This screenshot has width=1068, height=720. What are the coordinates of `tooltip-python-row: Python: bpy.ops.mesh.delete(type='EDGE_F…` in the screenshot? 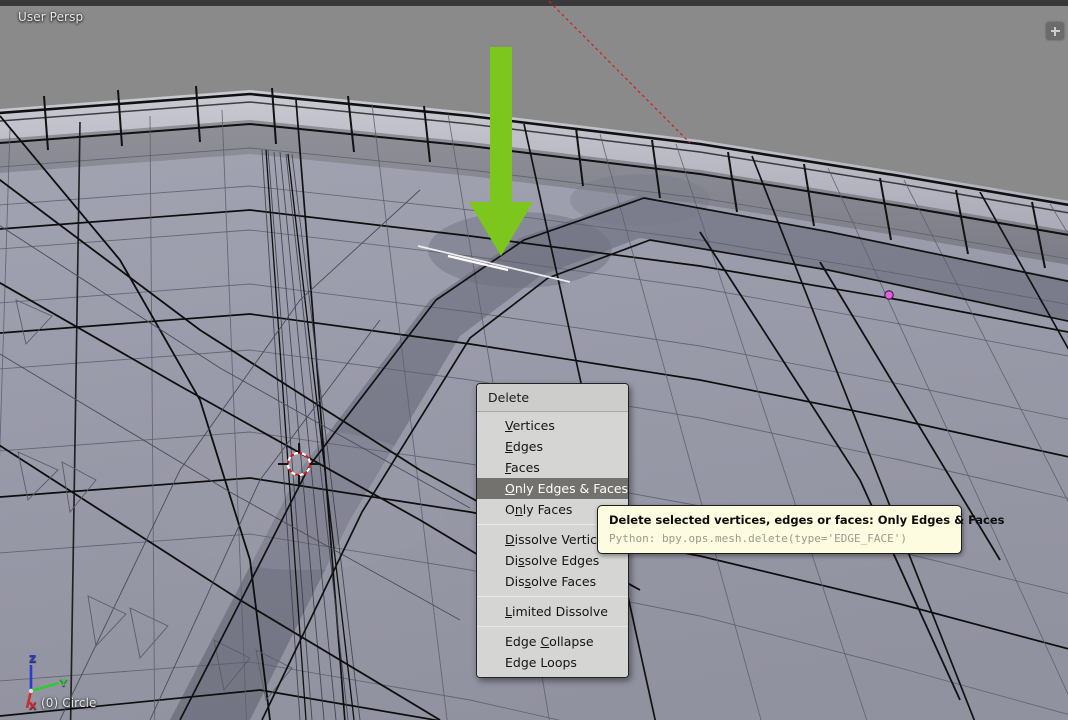 It's located at (780, 538).